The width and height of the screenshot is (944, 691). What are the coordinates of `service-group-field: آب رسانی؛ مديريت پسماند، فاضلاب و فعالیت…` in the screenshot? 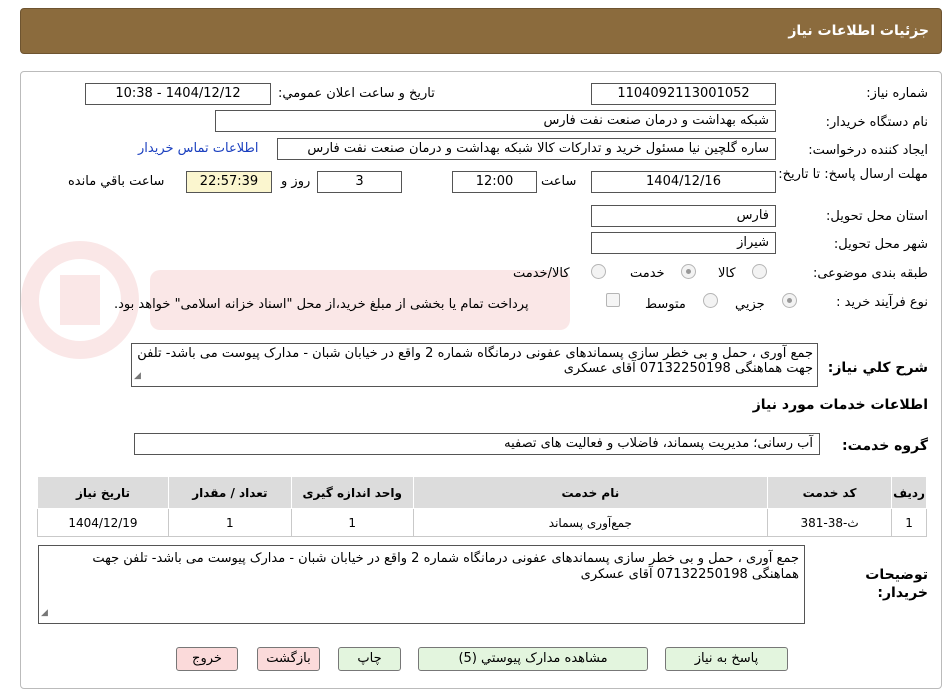 It's located at (477, 444).